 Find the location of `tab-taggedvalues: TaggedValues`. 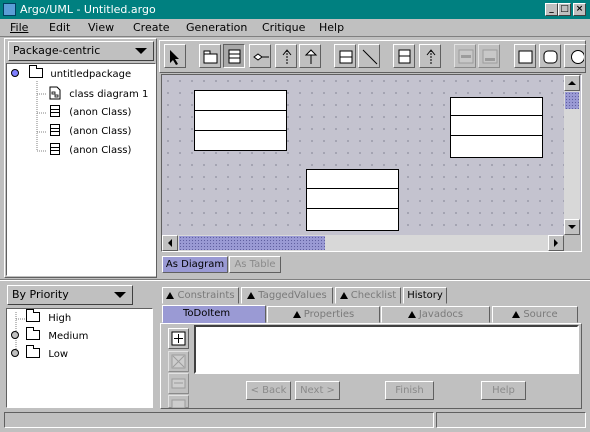

tab-taggedvalues: TaggedValues is located at coordinates (287, 295).